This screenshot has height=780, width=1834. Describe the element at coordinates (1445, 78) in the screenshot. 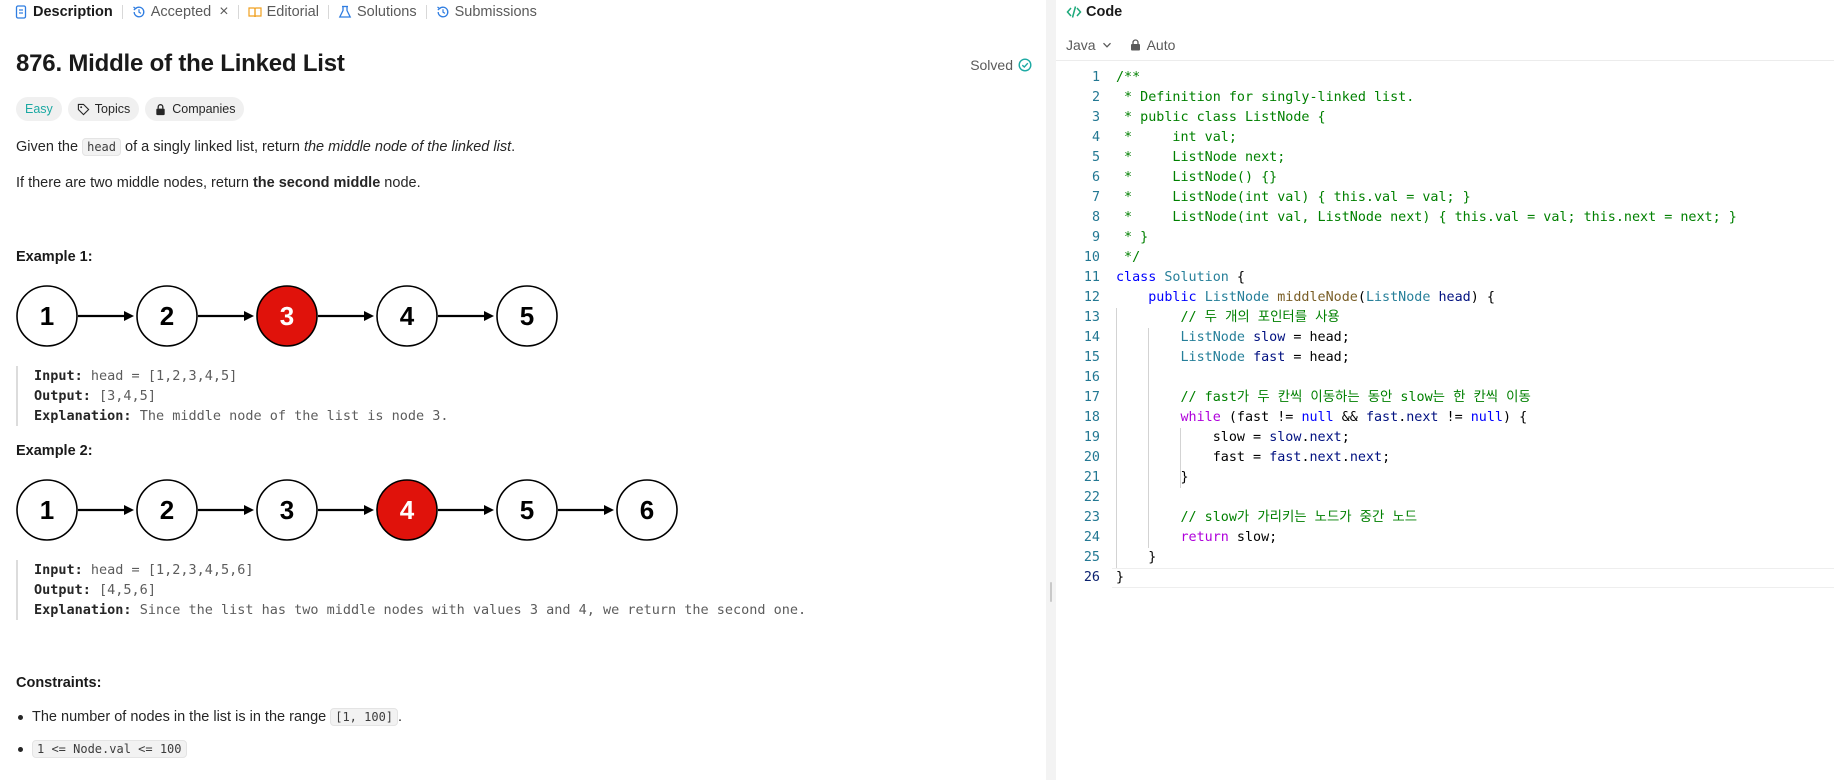

I see `code-line: 1 /**` at that location.